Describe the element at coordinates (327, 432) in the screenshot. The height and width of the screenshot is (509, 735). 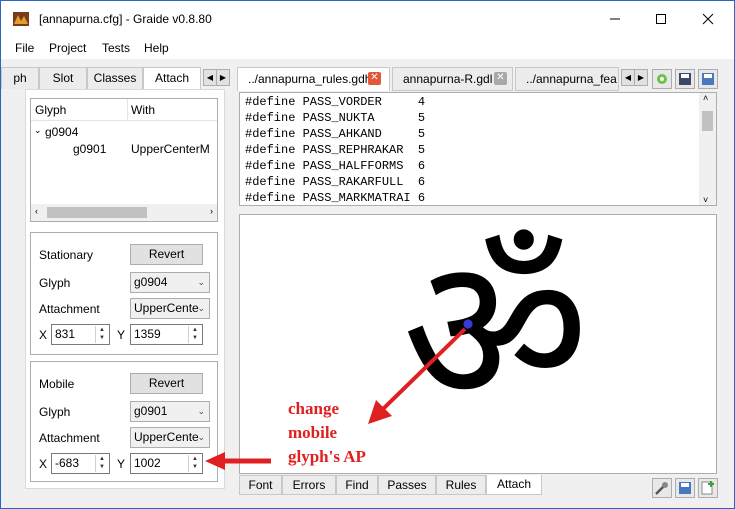
I see `annotation-text: change mobile glyph's AP` at that location.